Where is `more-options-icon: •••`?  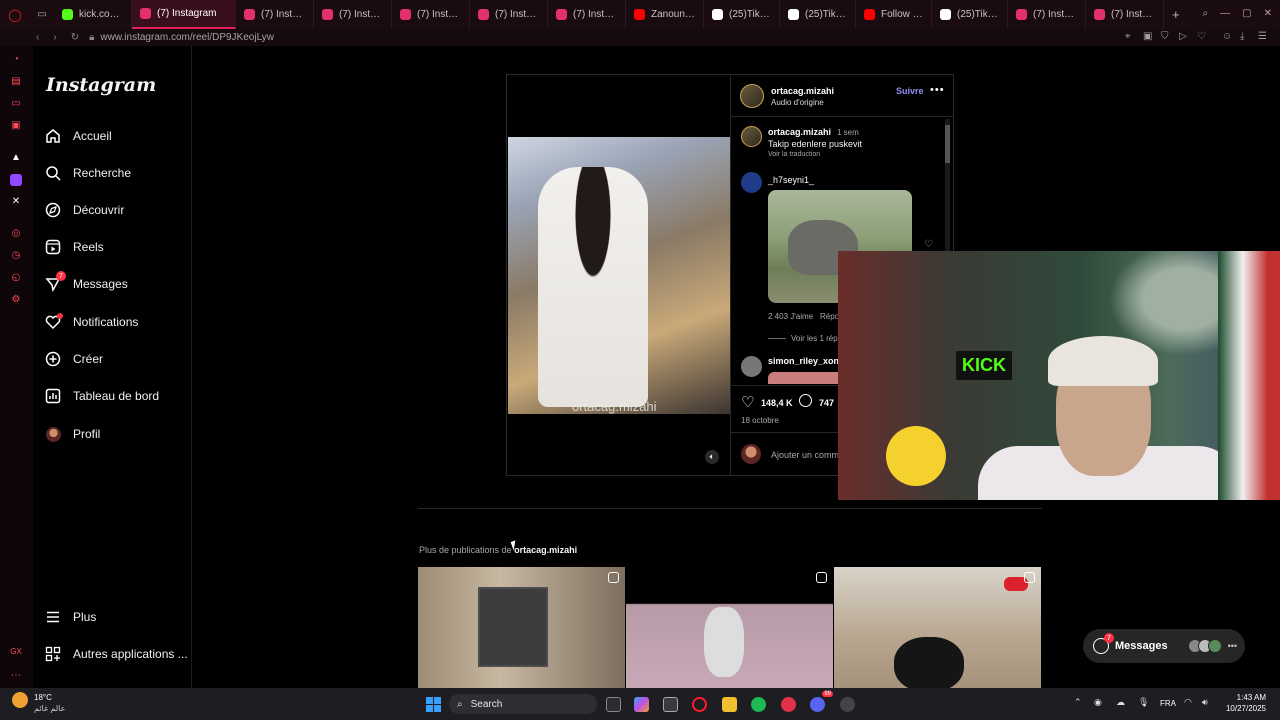 more-options-icon: ••• is located at coordinates (937, 90).